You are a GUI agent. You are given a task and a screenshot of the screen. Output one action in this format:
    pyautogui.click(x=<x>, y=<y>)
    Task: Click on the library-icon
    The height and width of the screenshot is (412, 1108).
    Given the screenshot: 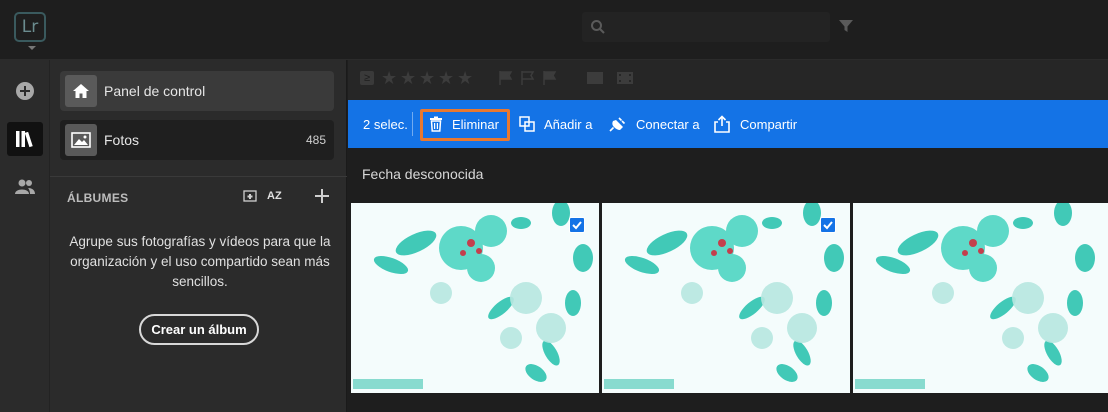 What is the action you would take?
    pyautogui.click(x=24, y=139)
    